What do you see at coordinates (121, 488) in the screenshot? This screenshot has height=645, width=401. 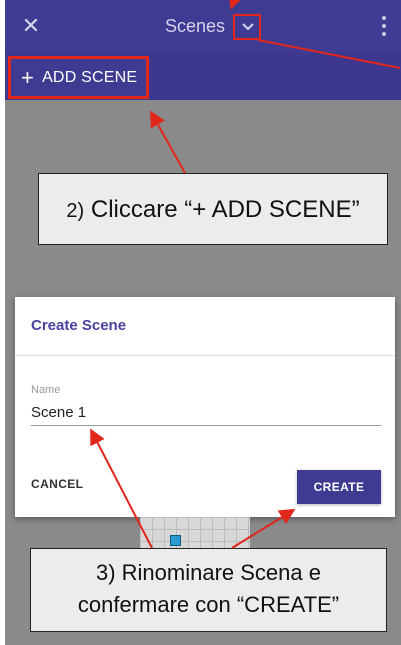 I see `arrow-to-name-input` at bounding box center [121, 488].